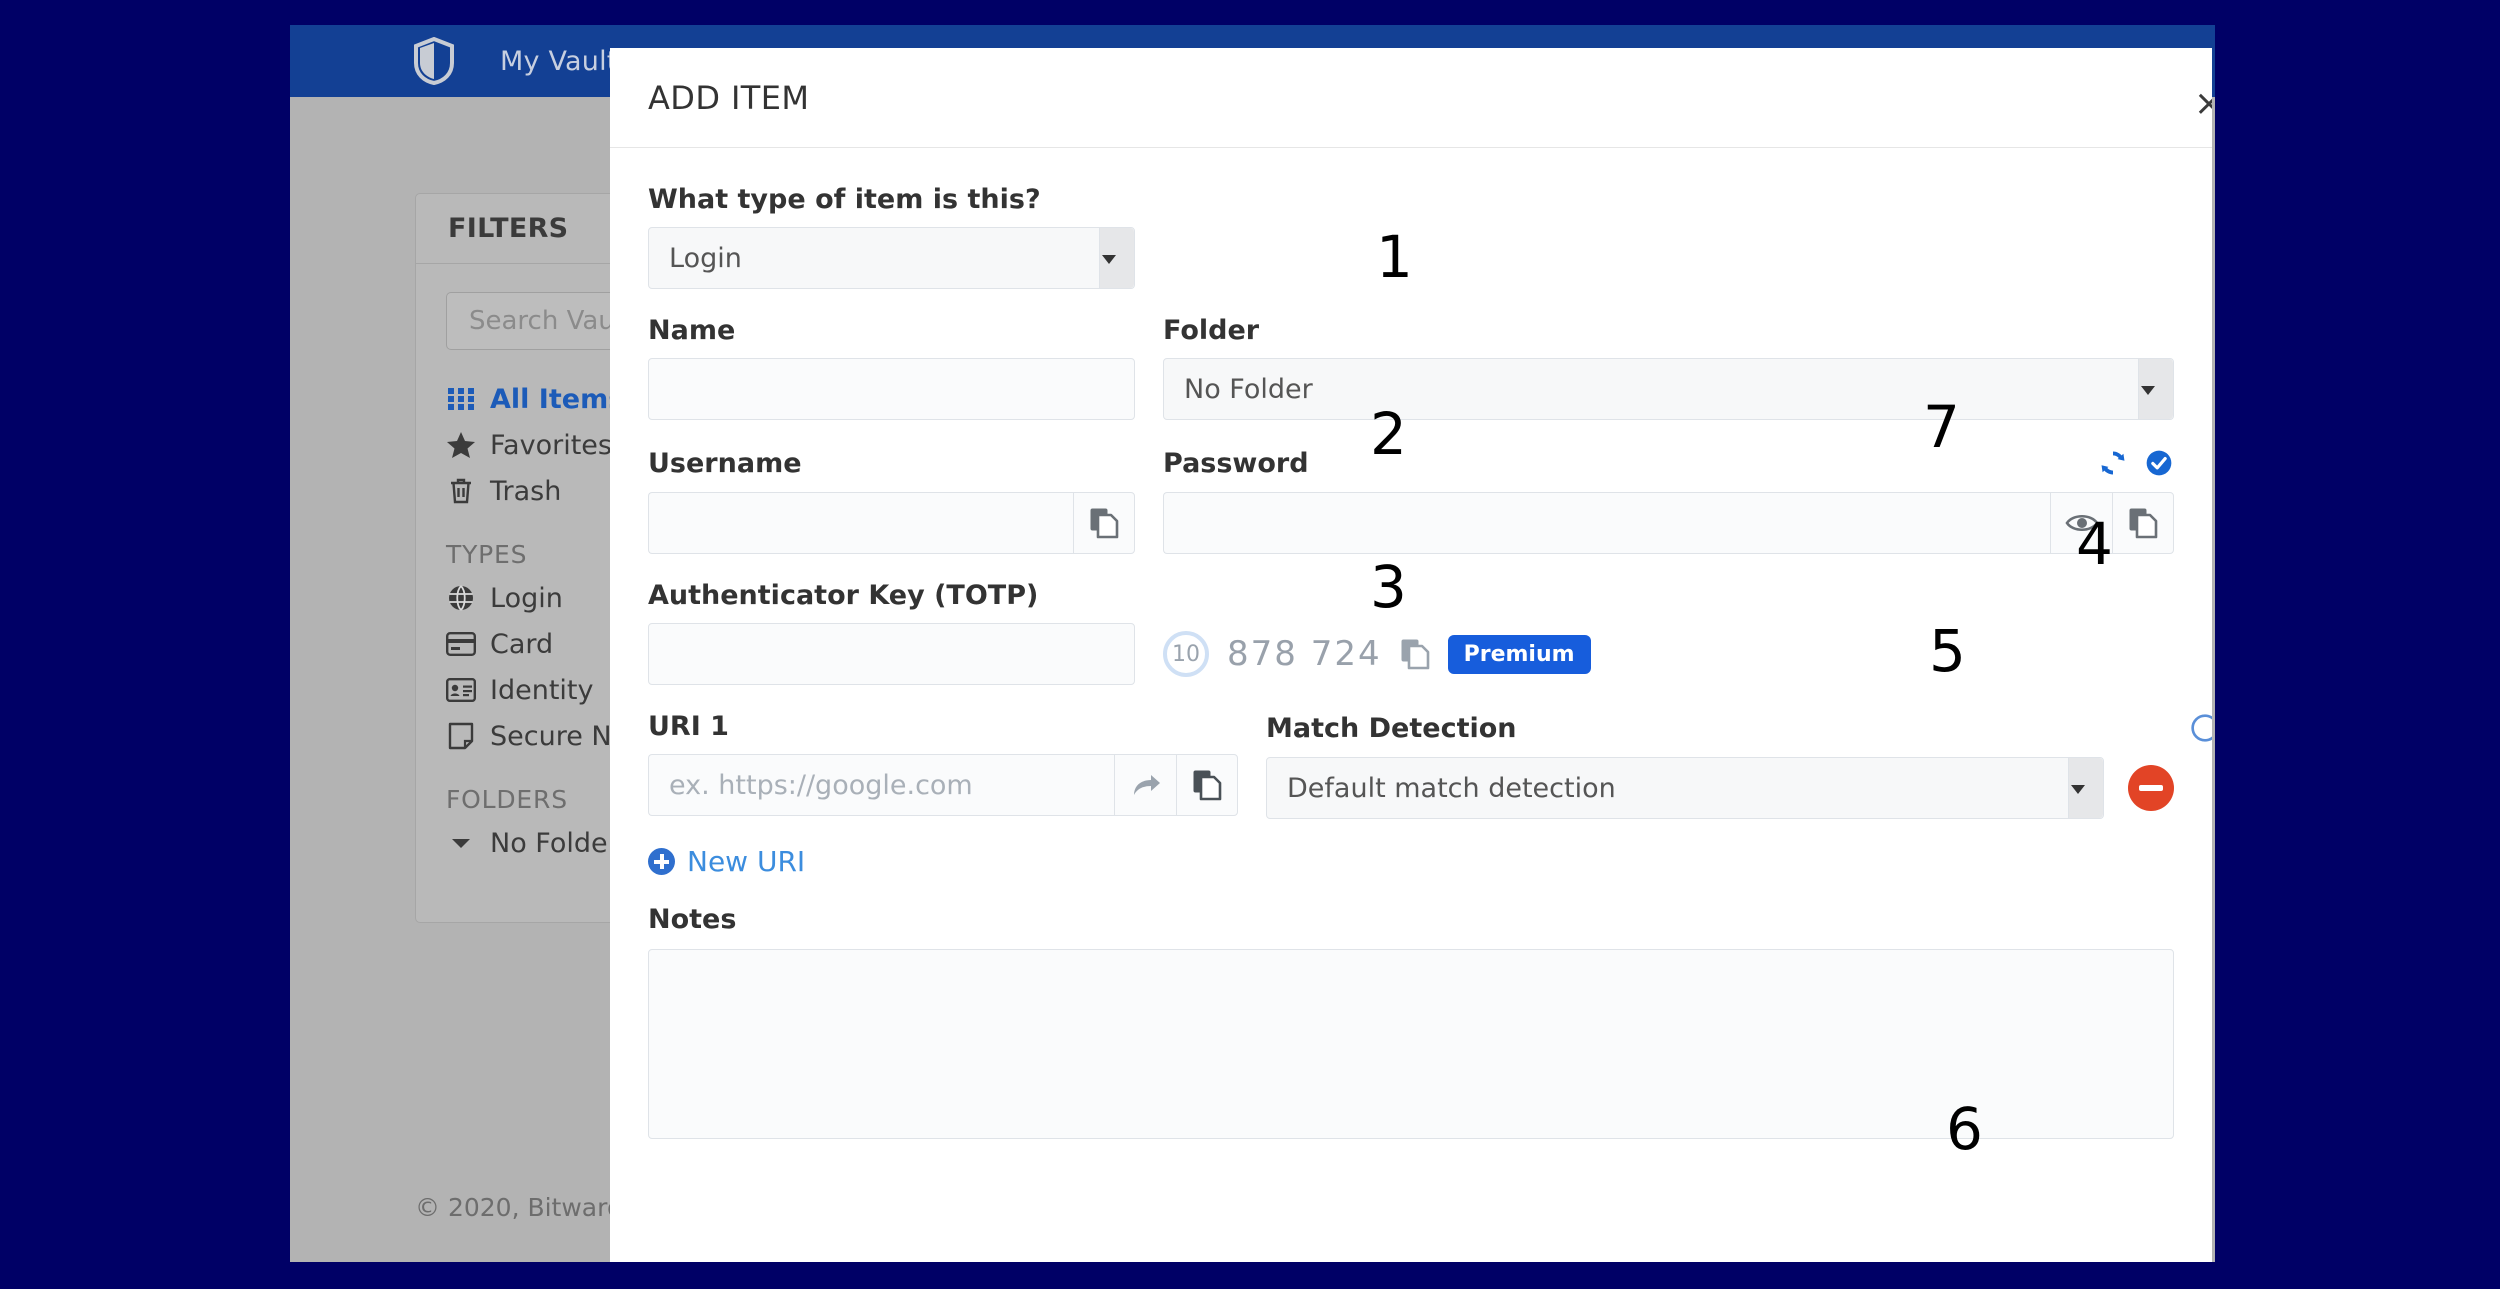 Image resolution: width=2500 pixels, height=1289 pixels. I want to click on minus-circle-icon, so click(2151, 788).